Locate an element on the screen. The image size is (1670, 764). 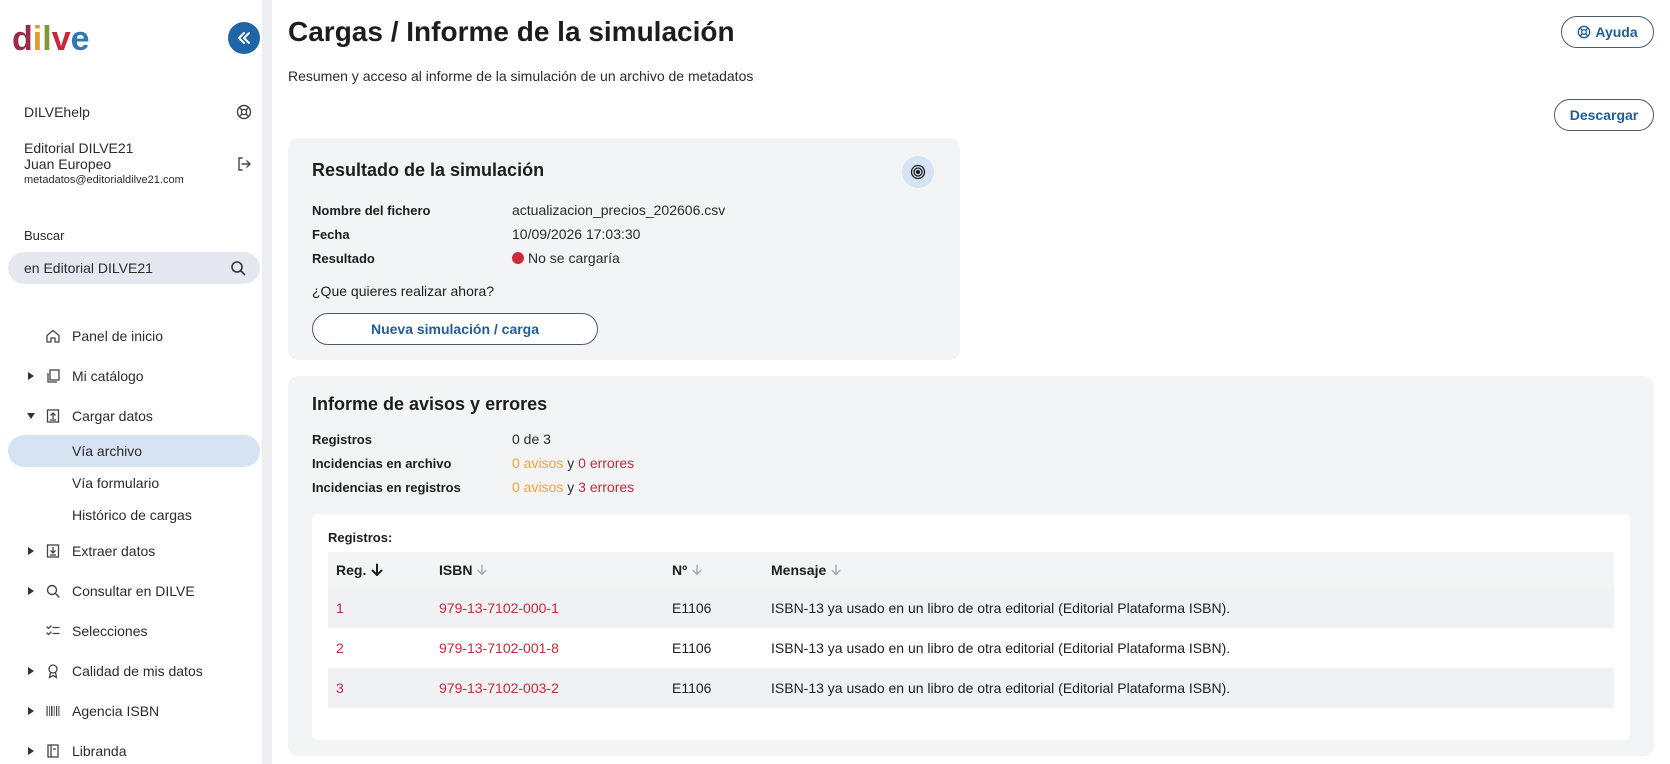
nav-label: Vía archivo is located at coordinates (107, 451).